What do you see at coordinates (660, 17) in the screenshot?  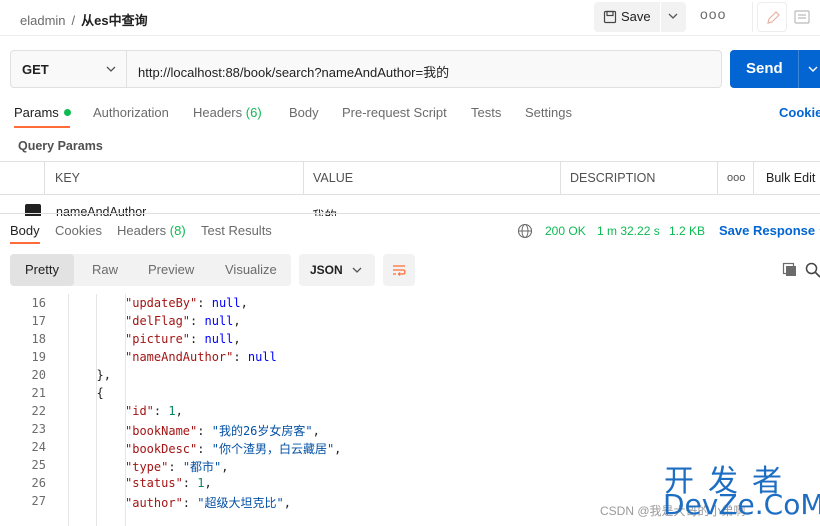 I see `save-divider` at bounding box center [660, 17].